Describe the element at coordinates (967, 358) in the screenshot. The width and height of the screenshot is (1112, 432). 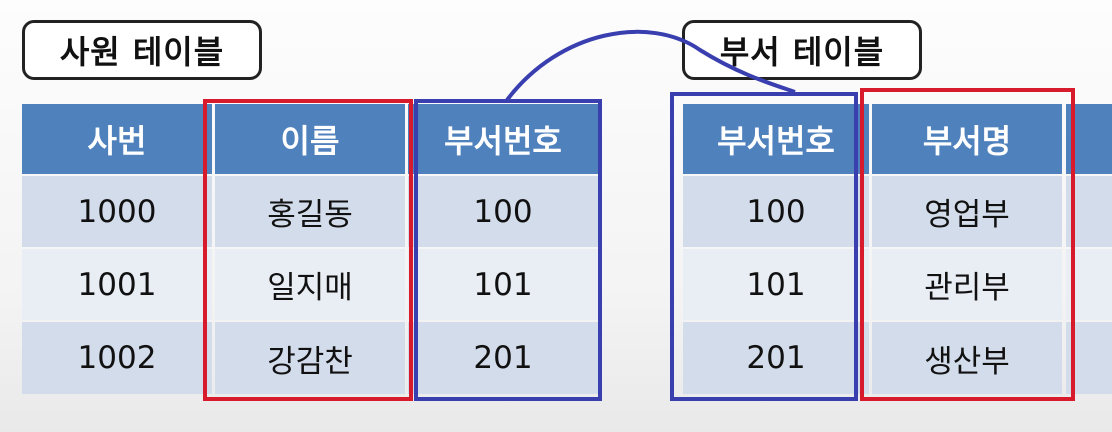
I see `table-cell: 생산부` at that location.